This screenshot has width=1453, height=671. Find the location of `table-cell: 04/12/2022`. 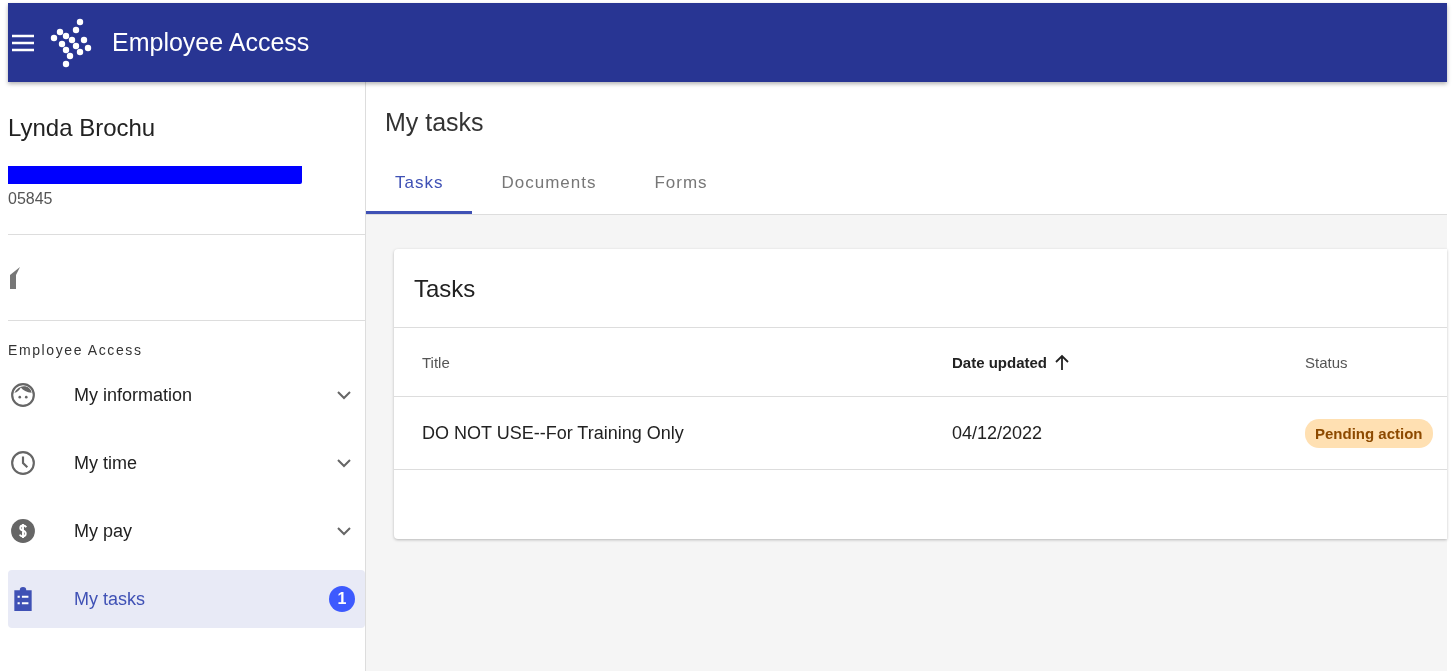

table-cell: 04/12/2022 is located at coordinates (997, 433).